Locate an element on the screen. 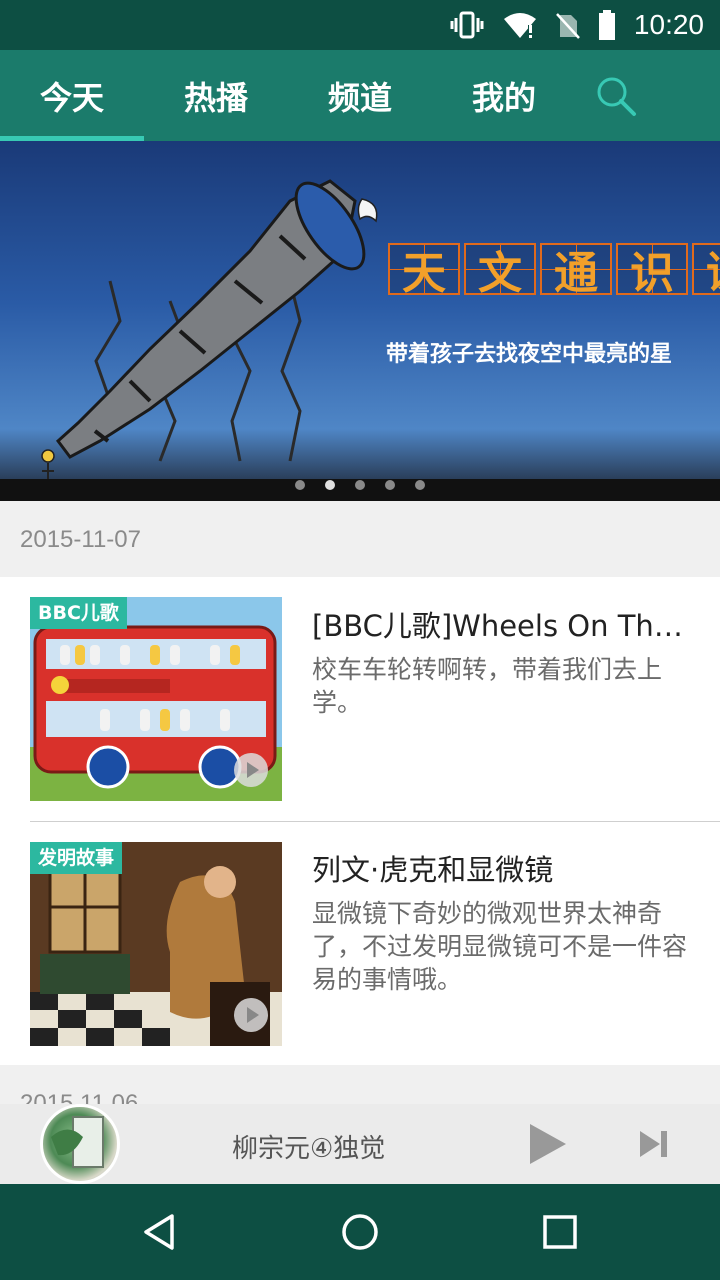  no-sim-icon is located at coordinates (568, 26).